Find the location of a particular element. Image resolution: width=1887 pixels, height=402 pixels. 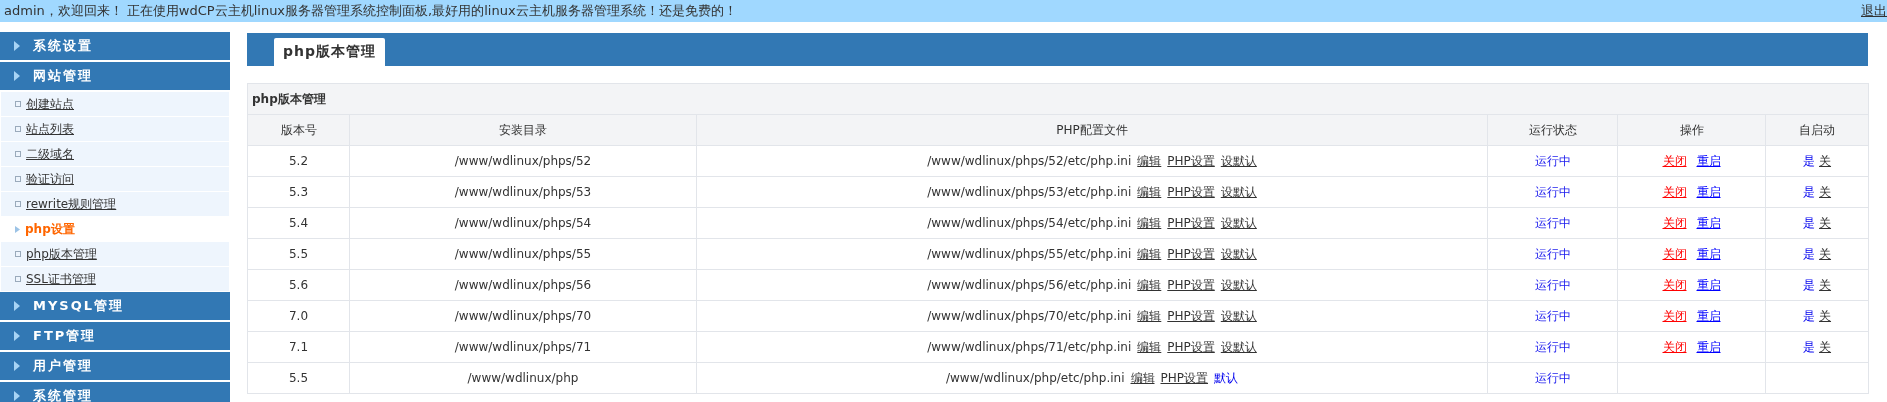

logout-link: 退出 is located at coordinates (1874, 11).